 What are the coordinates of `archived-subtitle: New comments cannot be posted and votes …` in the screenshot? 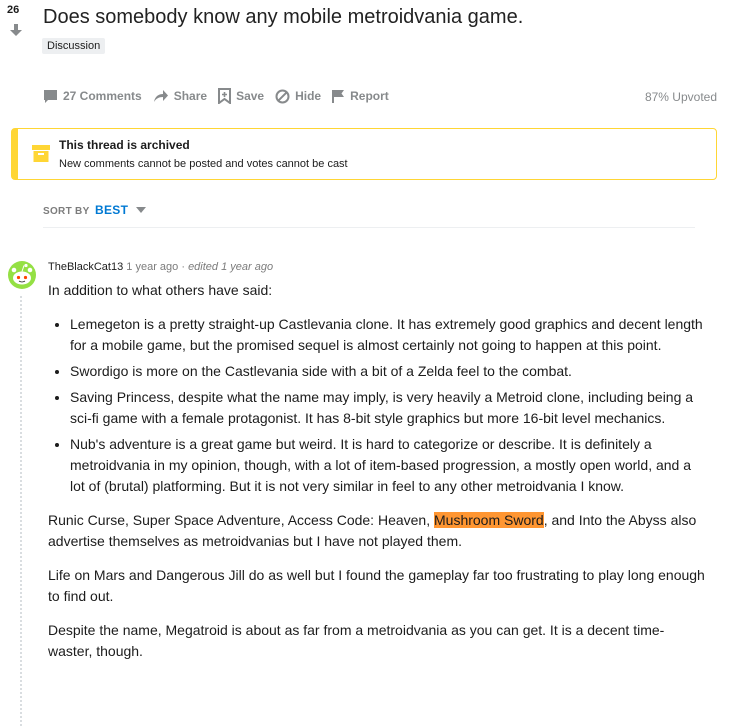 It's located at (203, 164).